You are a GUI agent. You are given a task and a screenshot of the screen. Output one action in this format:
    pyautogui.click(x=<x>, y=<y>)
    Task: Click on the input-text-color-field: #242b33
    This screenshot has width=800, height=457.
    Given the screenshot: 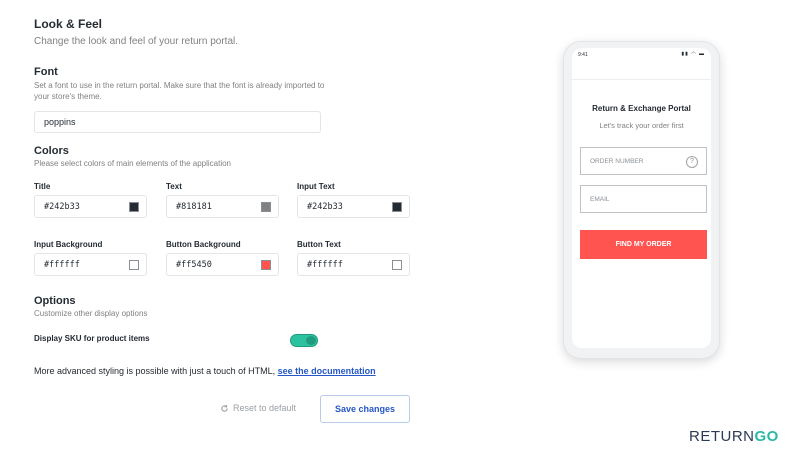 What is the action you would take?
    pyautogui.click(x=353, y=206)
    